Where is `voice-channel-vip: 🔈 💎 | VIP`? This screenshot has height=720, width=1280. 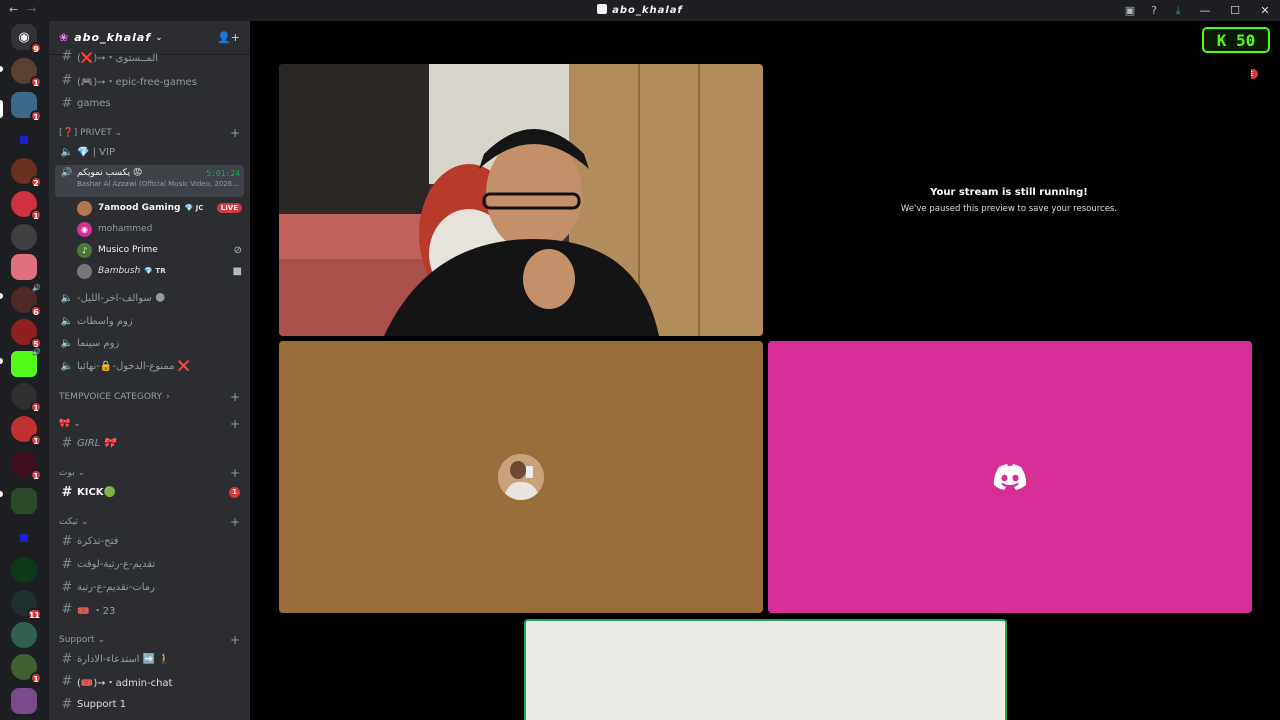 voice-channel-vip: 🔈 💎 | VIP is located at coordinates (149, 152).